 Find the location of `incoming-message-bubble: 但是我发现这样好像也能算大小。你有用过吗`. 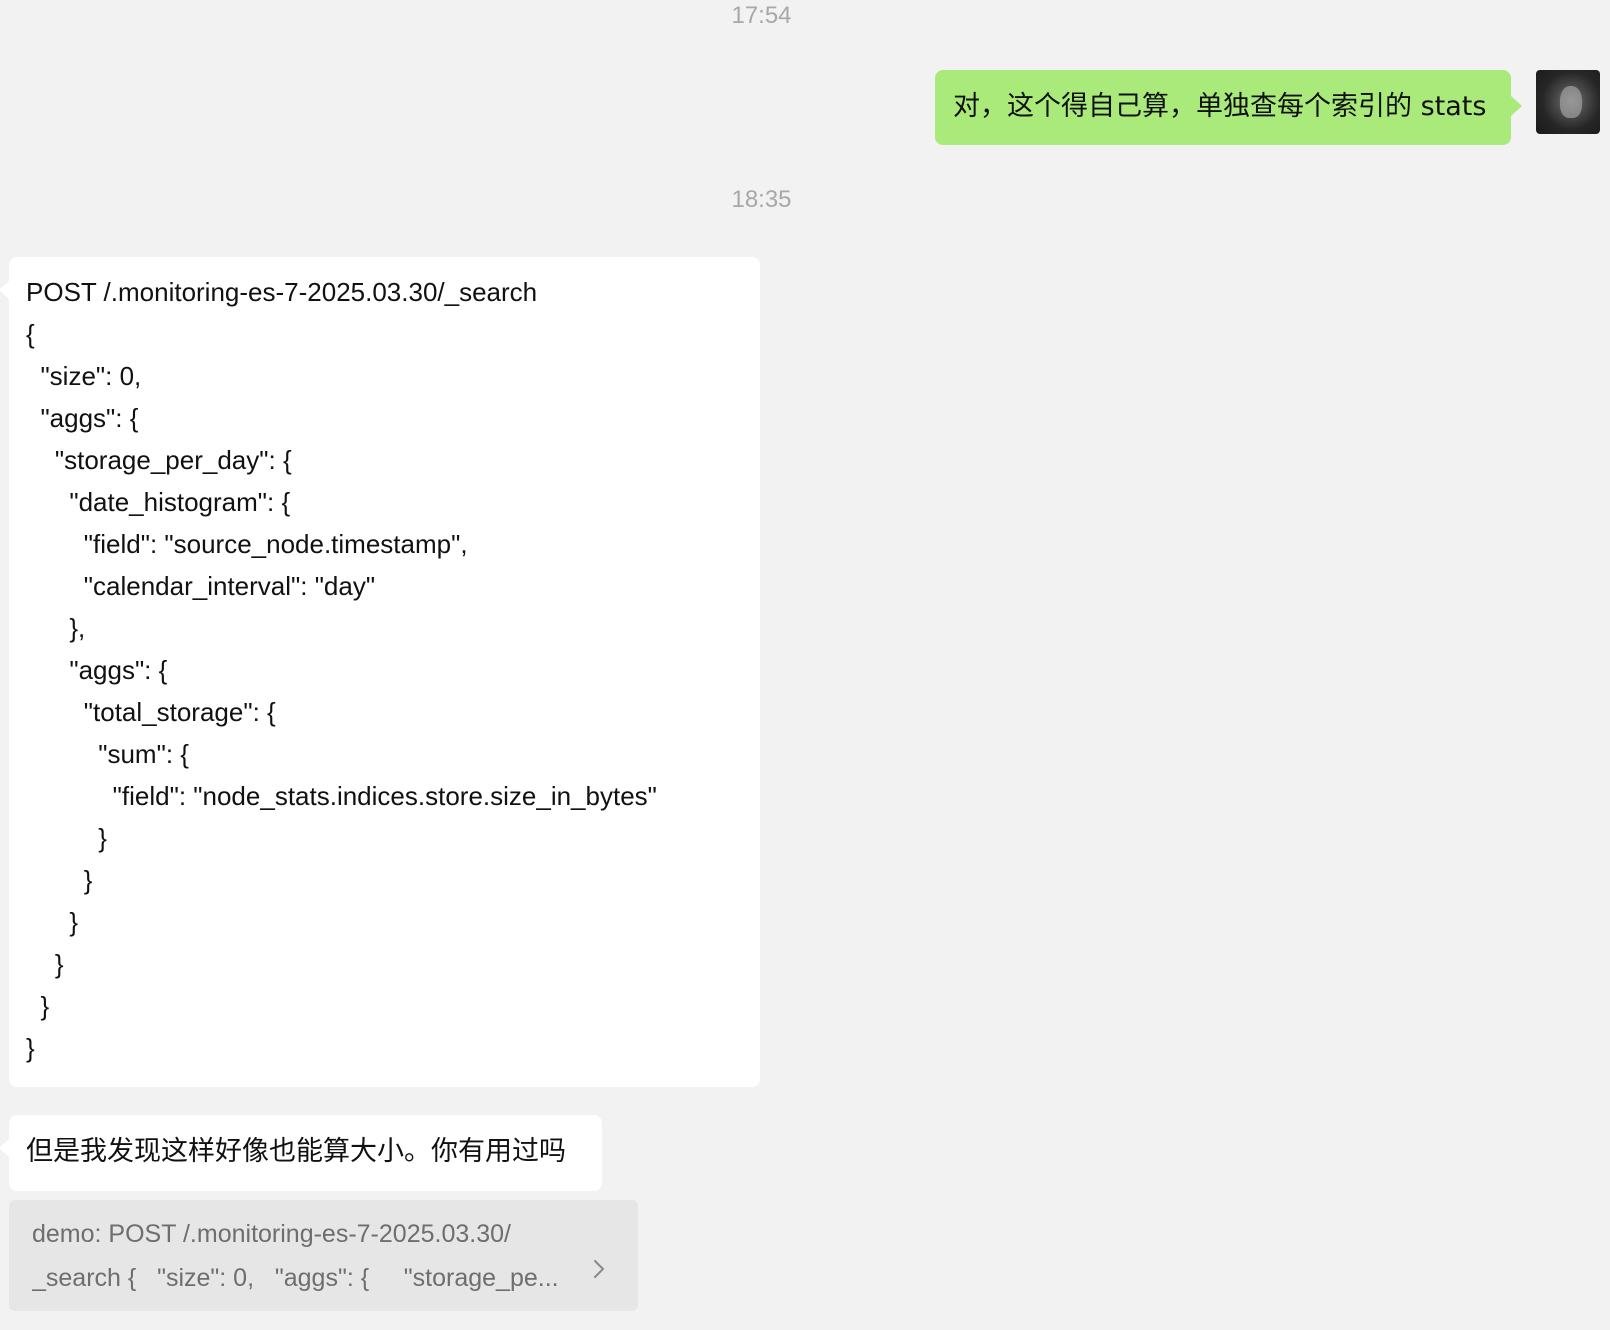

incoming-message-bubble: 但是我发现这样好像也能算大小。你有用过吗 is located at coordinates (301, 1153).